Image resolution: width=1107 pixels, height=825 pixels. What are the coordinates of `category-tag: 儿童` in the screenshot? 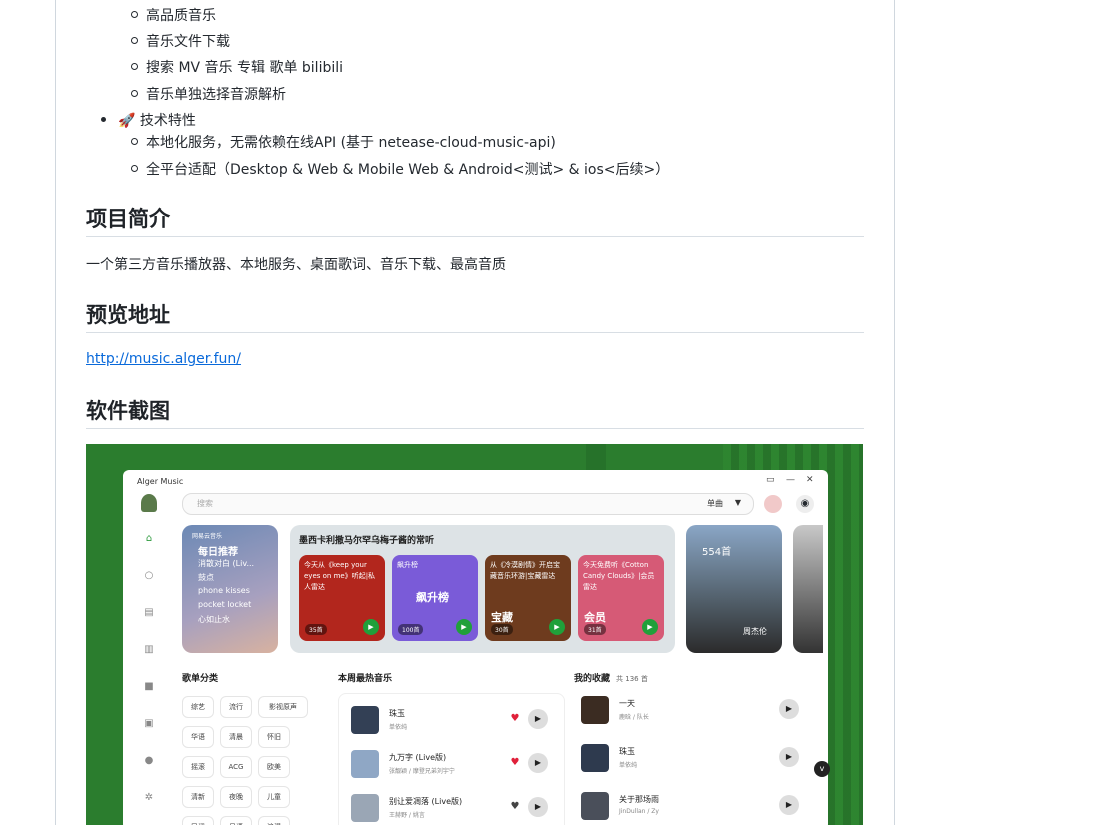 It's located at (274, 797).